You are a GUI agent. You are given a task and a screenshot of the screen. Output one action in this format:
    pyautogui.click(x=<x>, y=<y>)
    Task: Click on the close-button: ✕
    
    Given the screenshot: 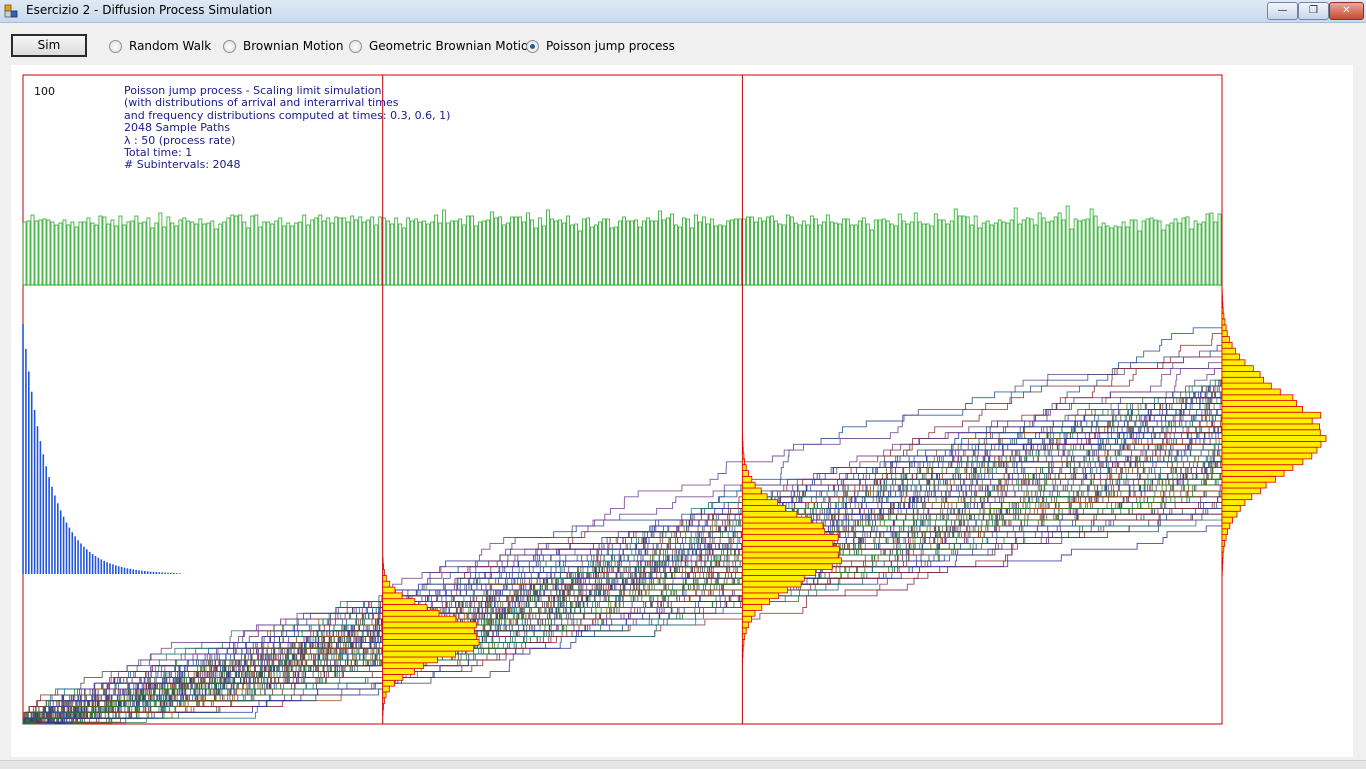 What is the action you would take?
    pyautogui.click(x=1346, y=11)
    